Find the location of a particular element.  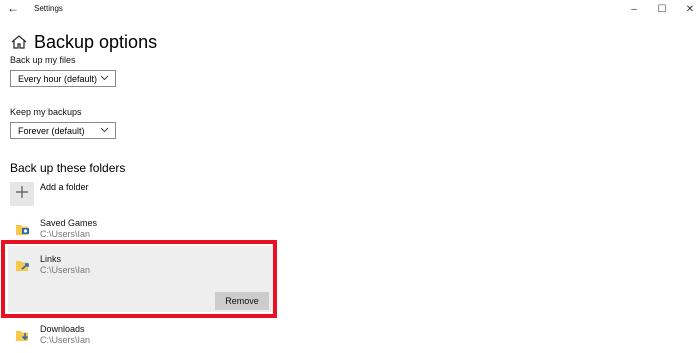

home-icon is located at coordinates (19, 42).